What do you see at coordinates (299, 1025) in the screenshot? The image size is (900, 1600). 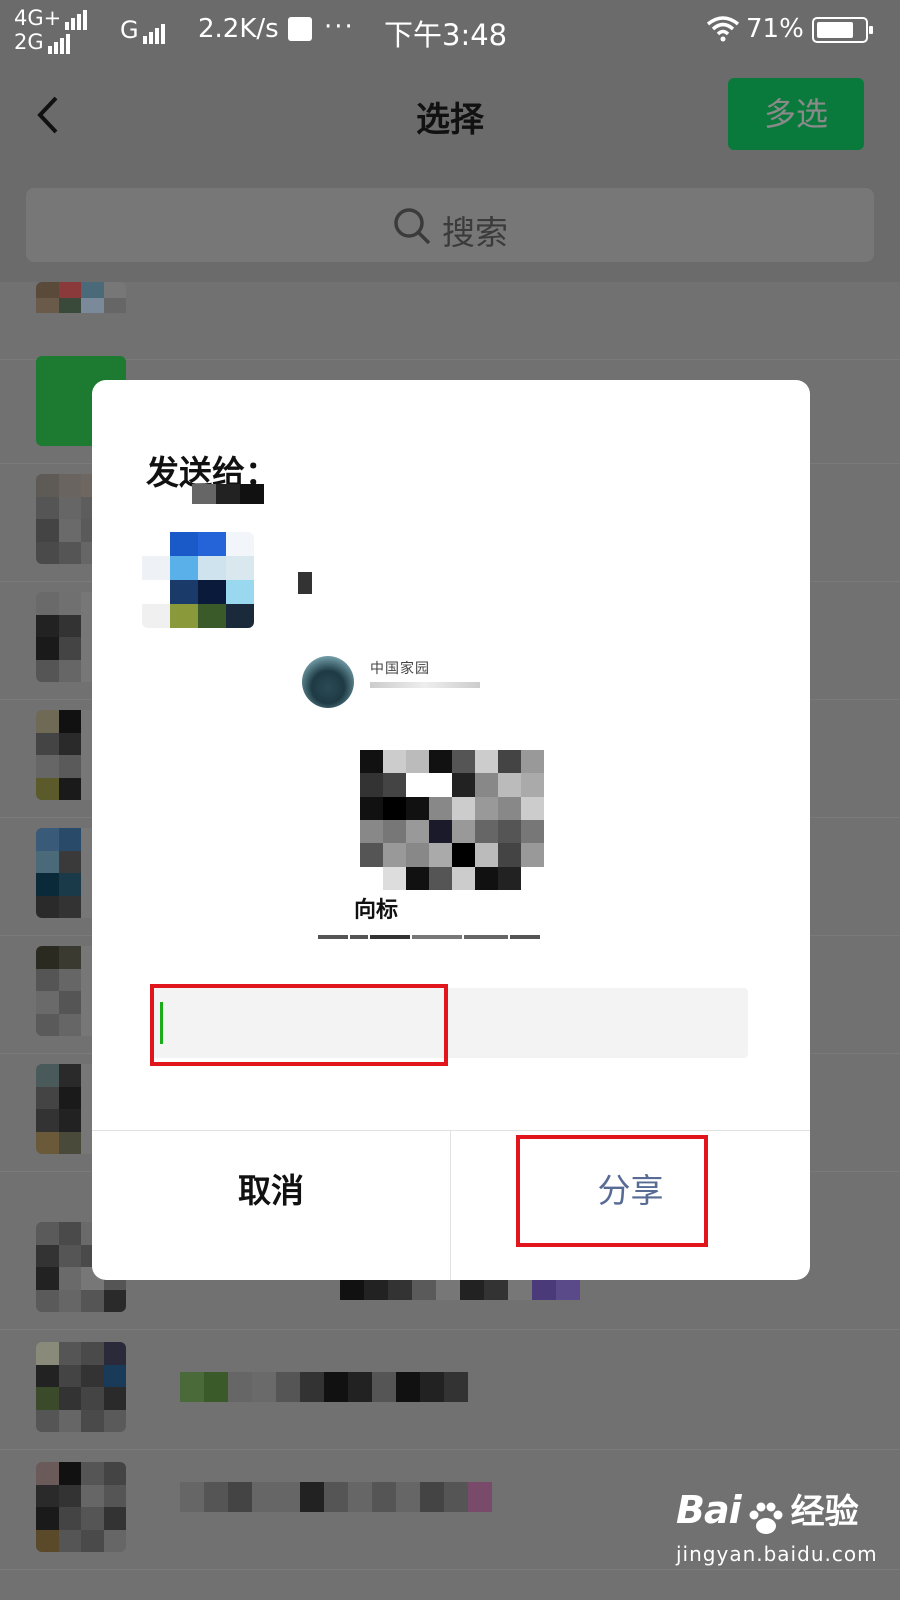 I see `input-highlight-box` at bounding box center [299, 1025].